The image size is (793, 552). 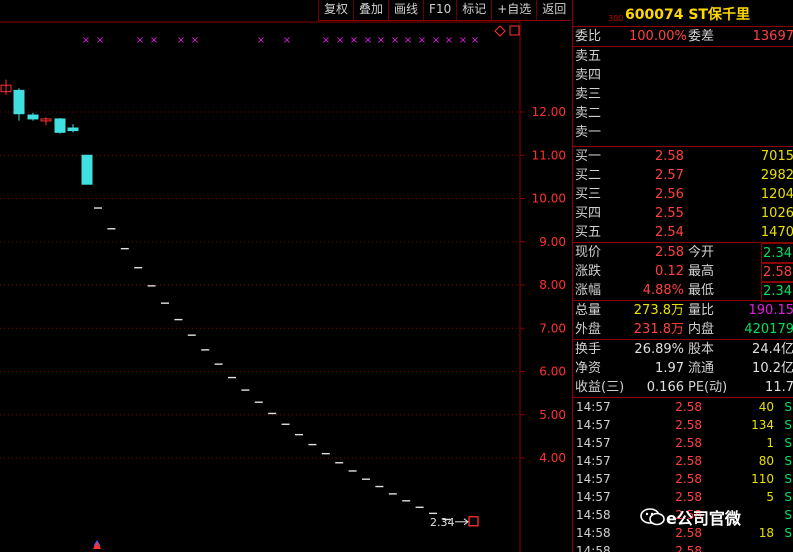 I want to click on axis-label: 8.00, so click(x=552, y=285).